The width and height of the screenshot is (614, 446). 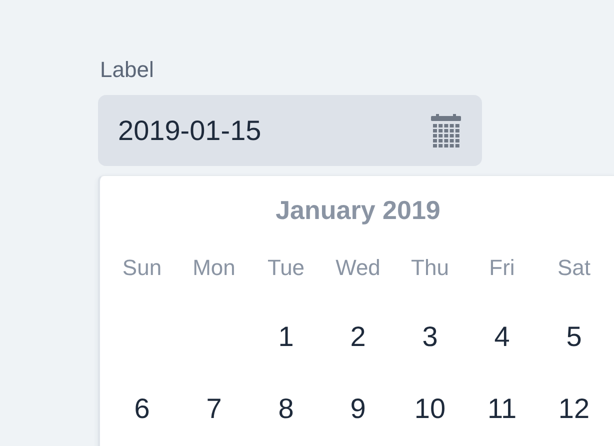 What do you see at coordinates (290, 130) in the screenshot?
I see `date-field: 2019-01-15` at bounding box center [290, 130].